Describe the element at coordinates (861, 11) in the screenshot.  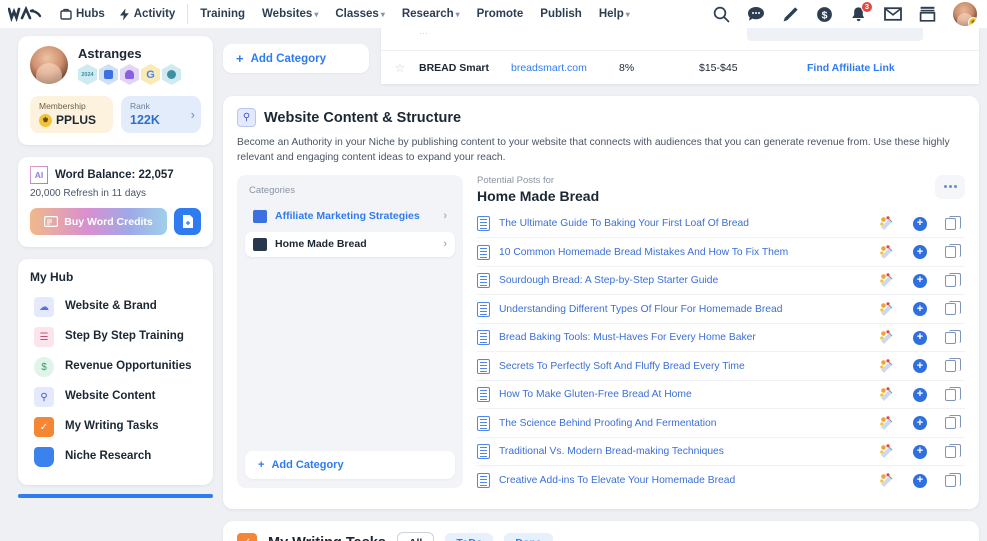
I see `bell-icon: 3` at that location.